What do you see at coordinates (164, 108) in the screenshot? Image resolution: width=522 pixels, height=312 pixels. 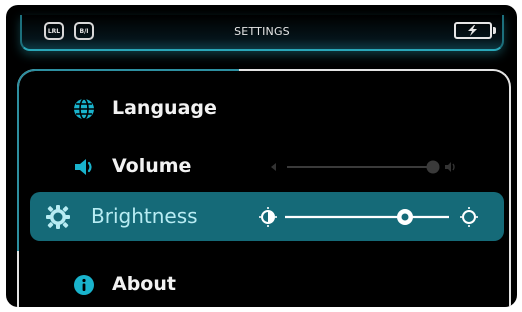 I see `menu-item-label: Language` at bounding box center [164, 108].